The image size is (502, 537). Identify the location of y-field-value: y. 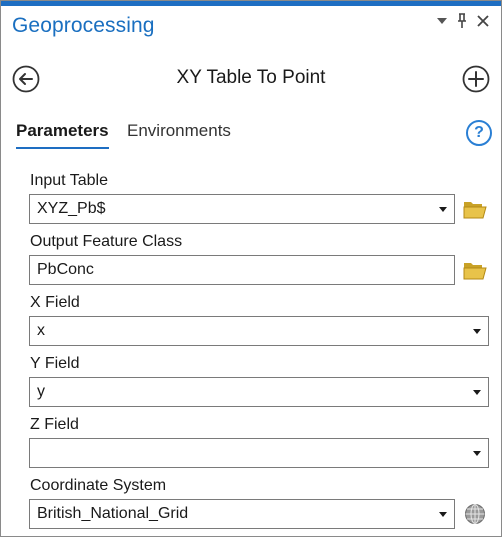
(41, 391).